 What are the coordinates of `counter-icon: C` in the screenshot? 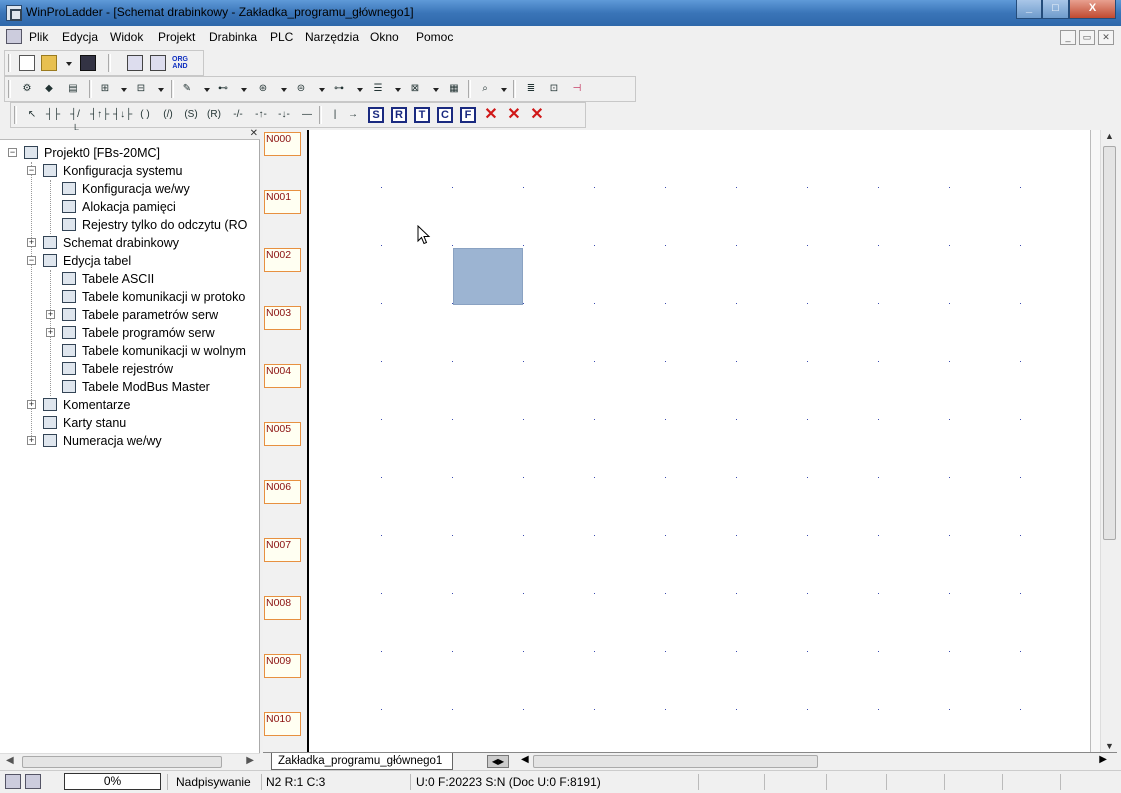 It's located at (445, 115).